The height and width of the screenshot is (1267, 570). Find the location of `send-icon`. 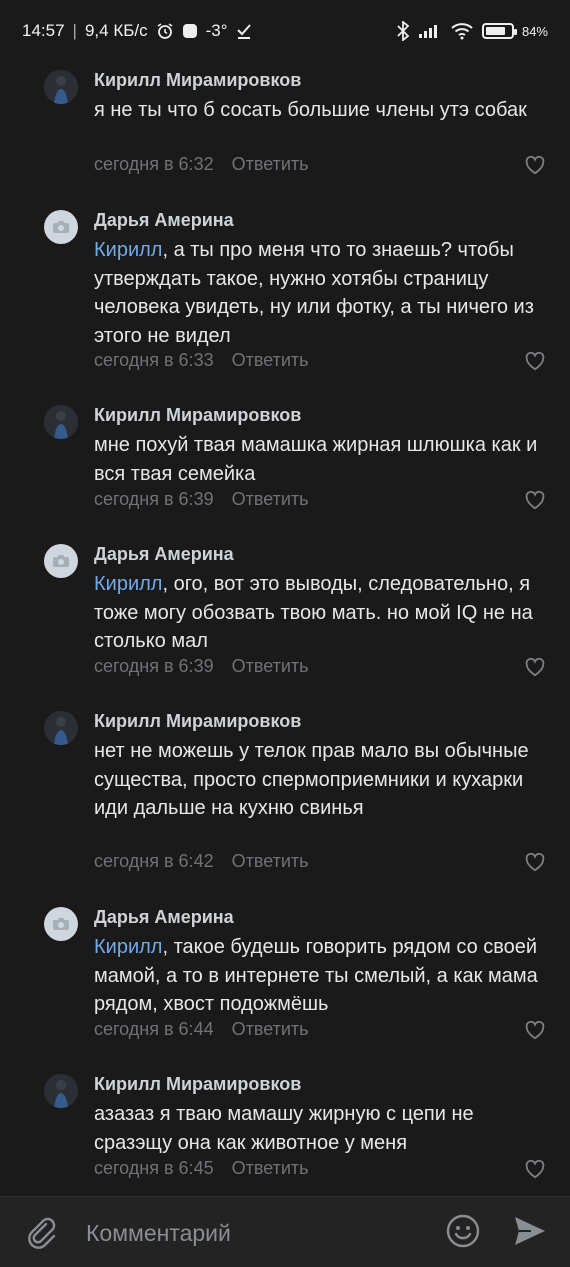

send-icon is located at coordinates (529, 1231).